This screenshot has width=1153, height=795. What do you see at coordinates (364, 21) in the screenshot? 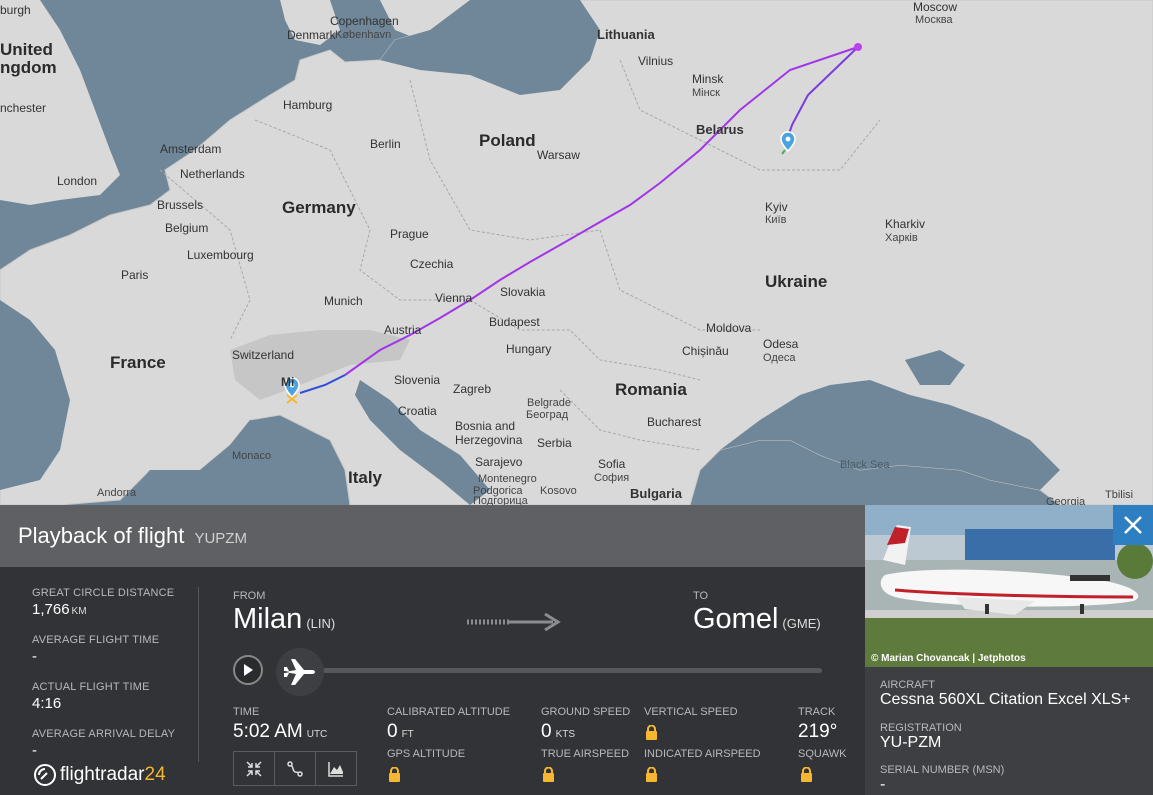
I see `label-copenhagen: Copenhagen` at bounding box center [364, 21].